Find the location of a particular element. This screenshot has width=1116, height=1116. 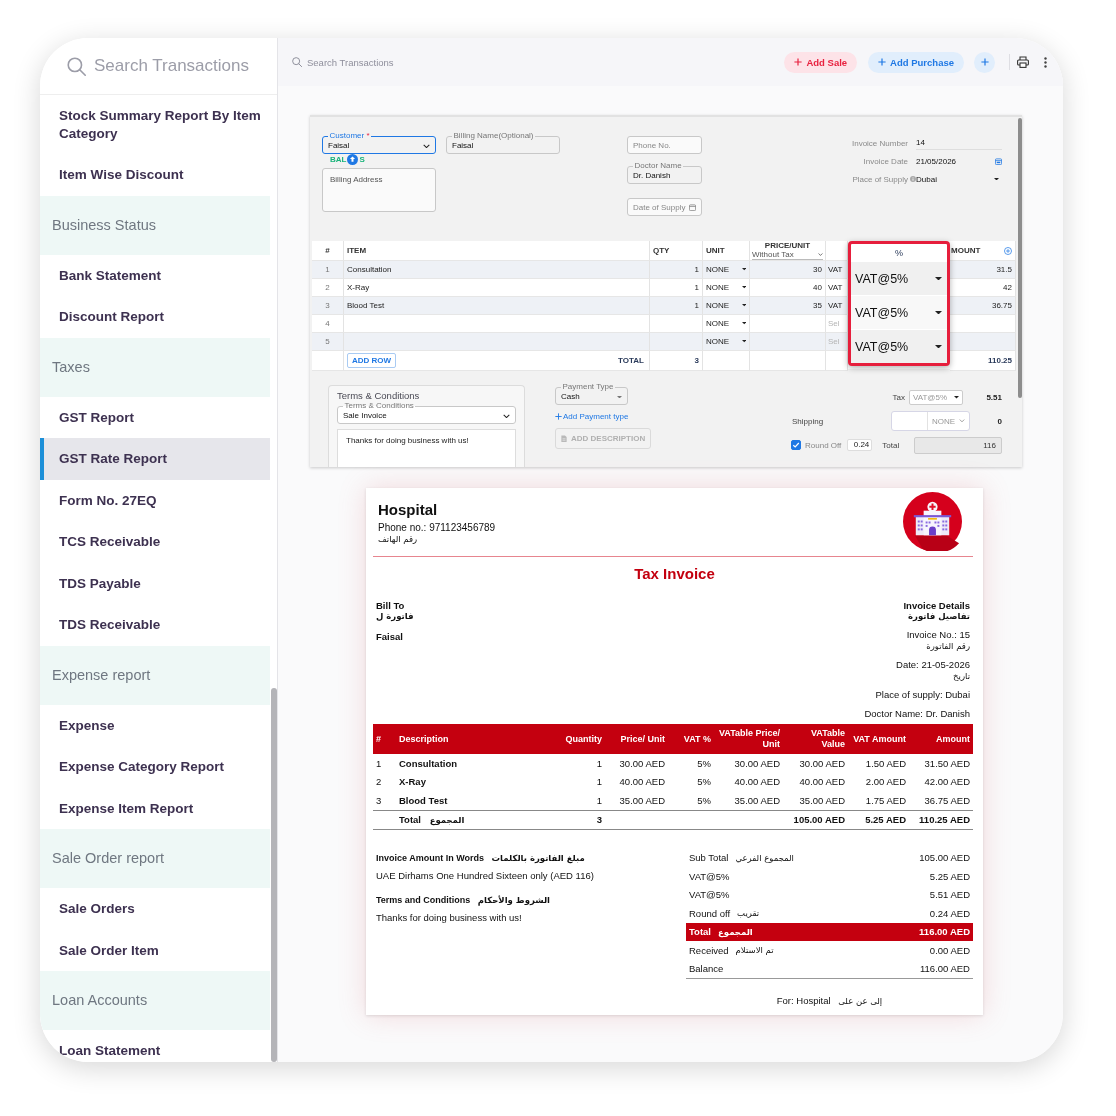

sidebar-section-header: Loan Accounts is located at coordinates (155, 1000).